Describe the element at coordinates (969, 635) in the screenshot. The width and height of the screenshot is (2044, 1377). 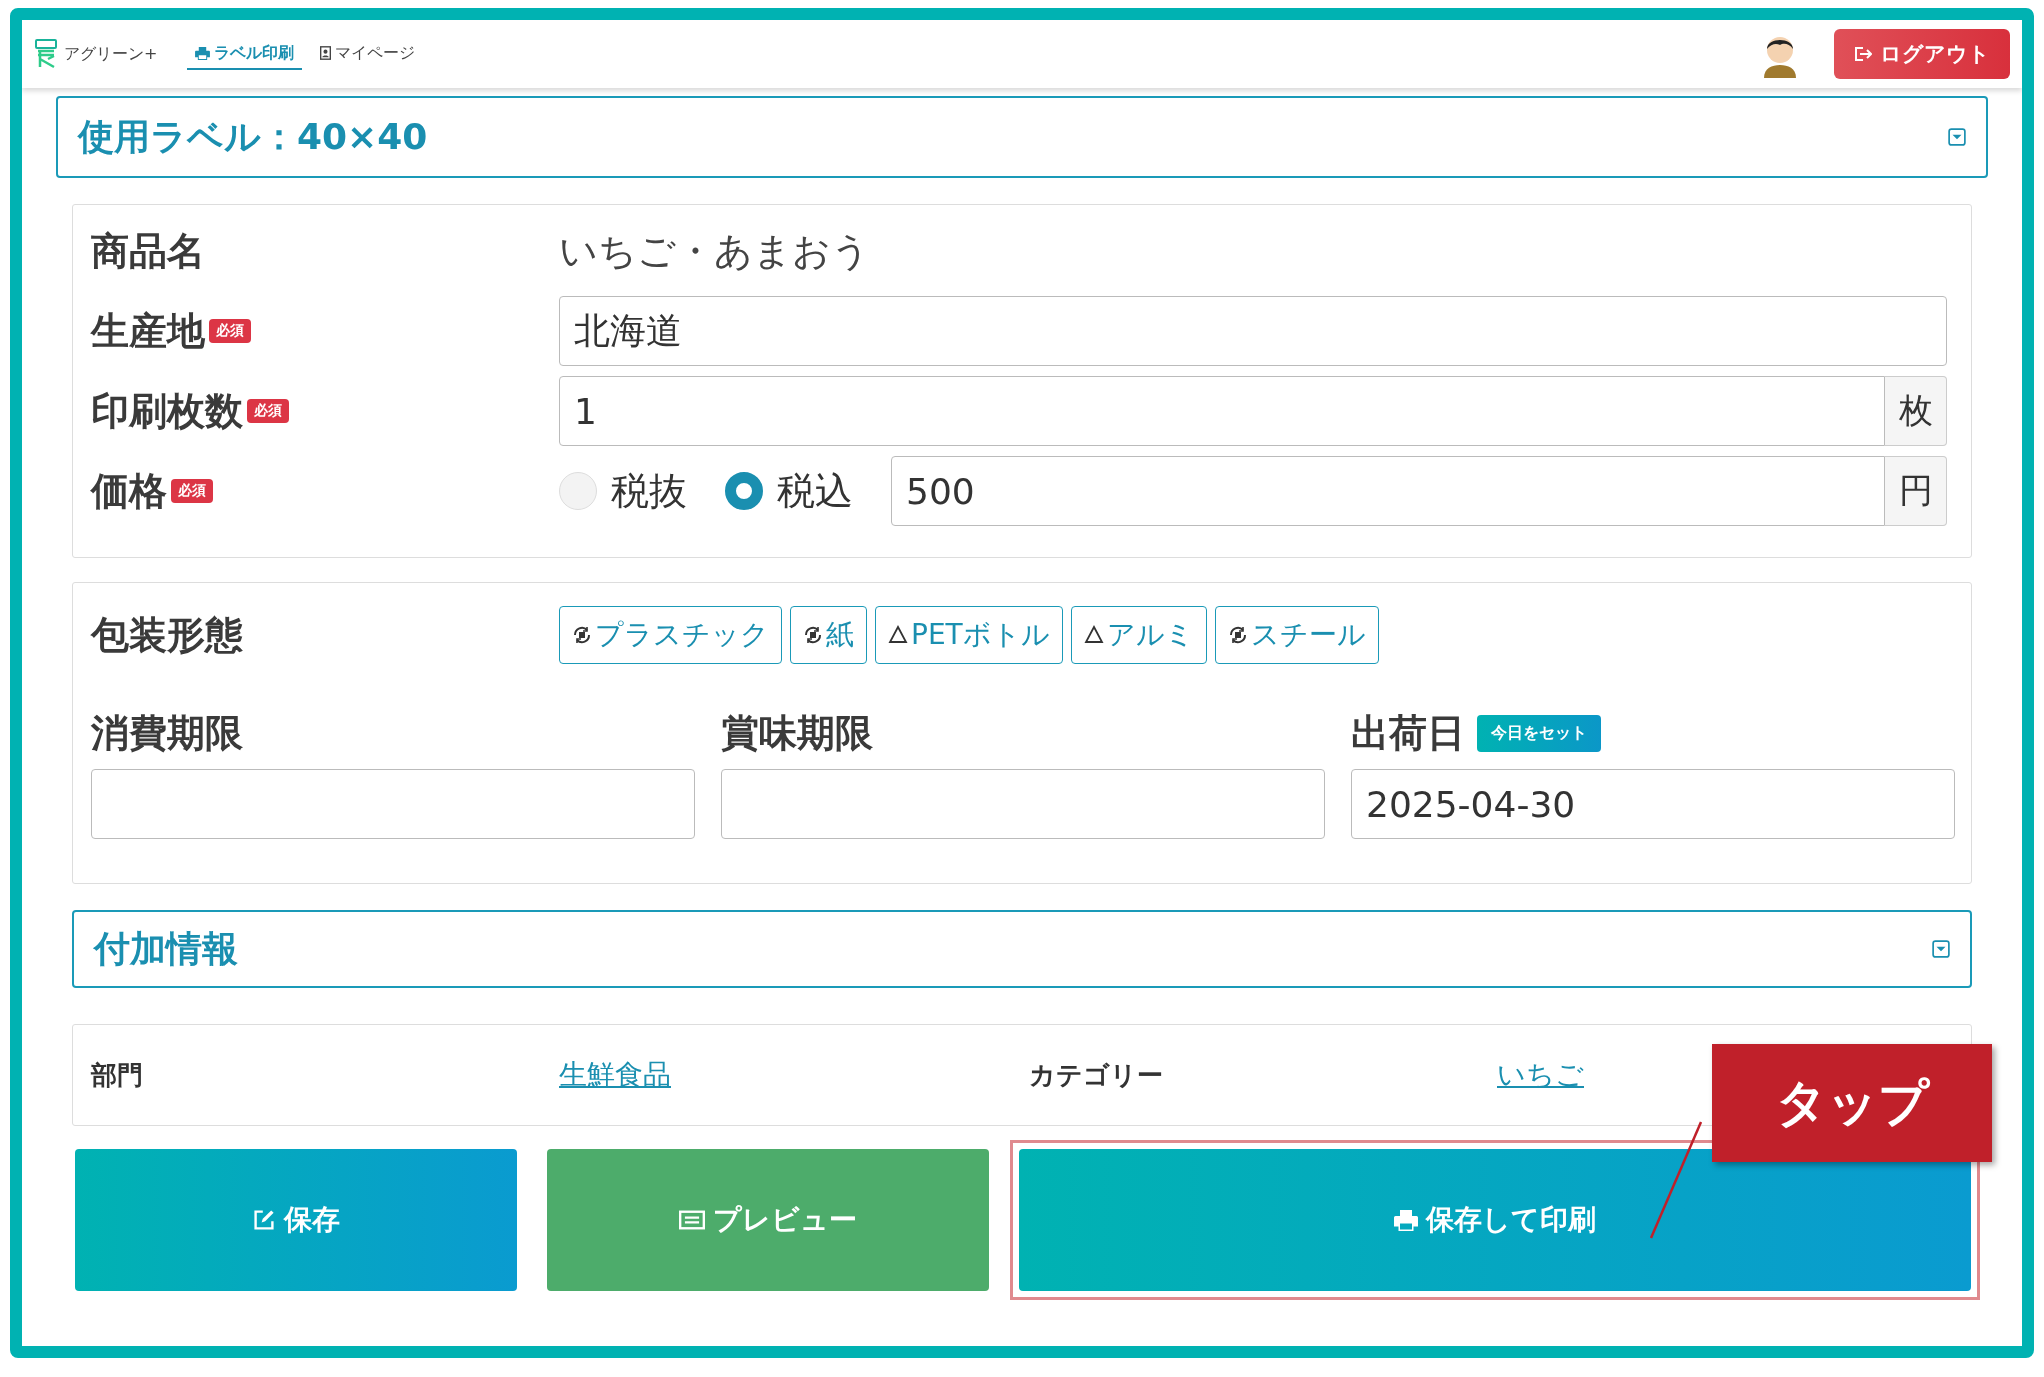
I see `packaging-button: PETボトル` at that location.